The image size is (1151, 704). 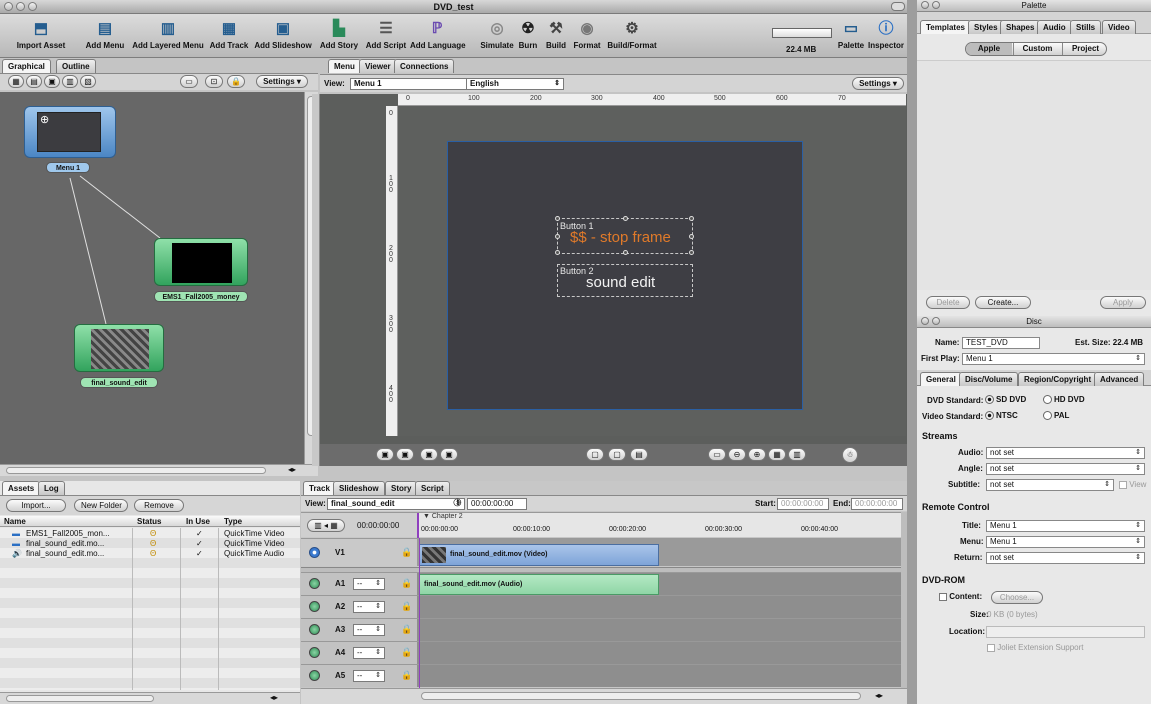 What do you see at coordinates (405, 454) in the screenshot?
I see `layer-icon-2: ▣` at bounding box center [405, 454].